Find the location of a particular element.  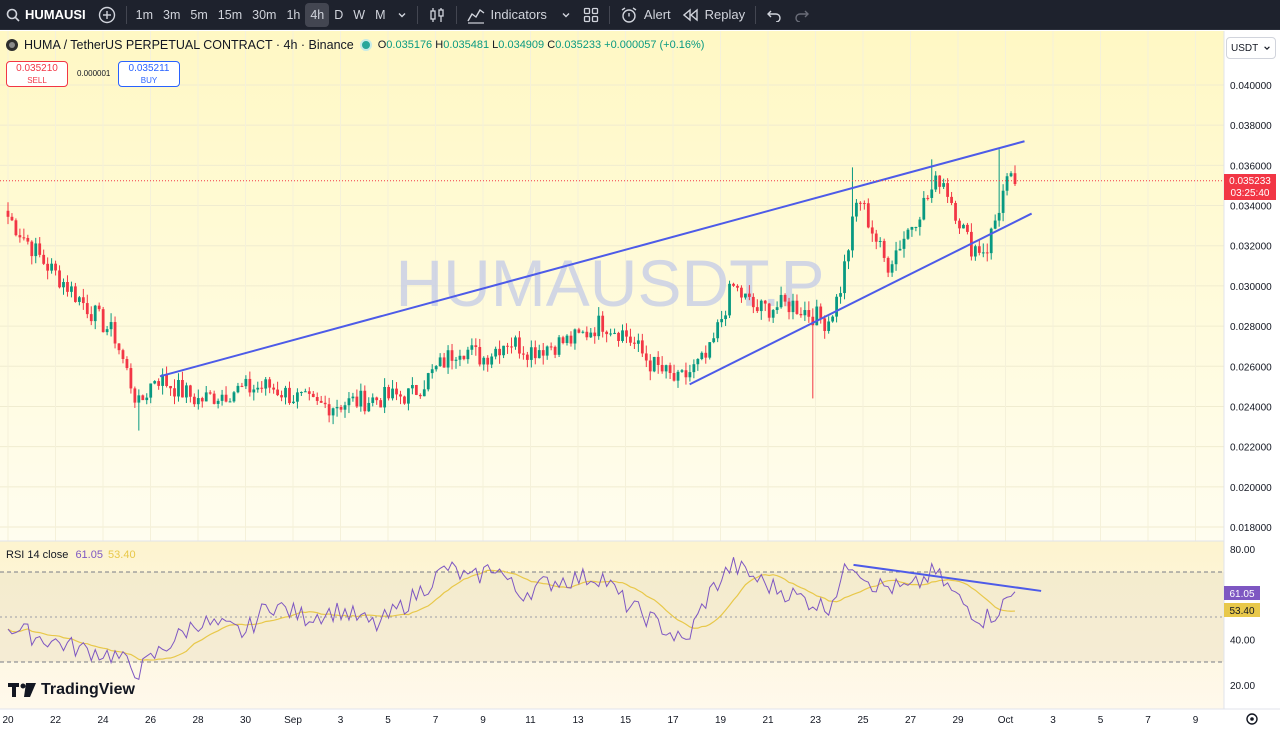

price-tick-label: 0.024000 is located at coordinates (1251, 407).